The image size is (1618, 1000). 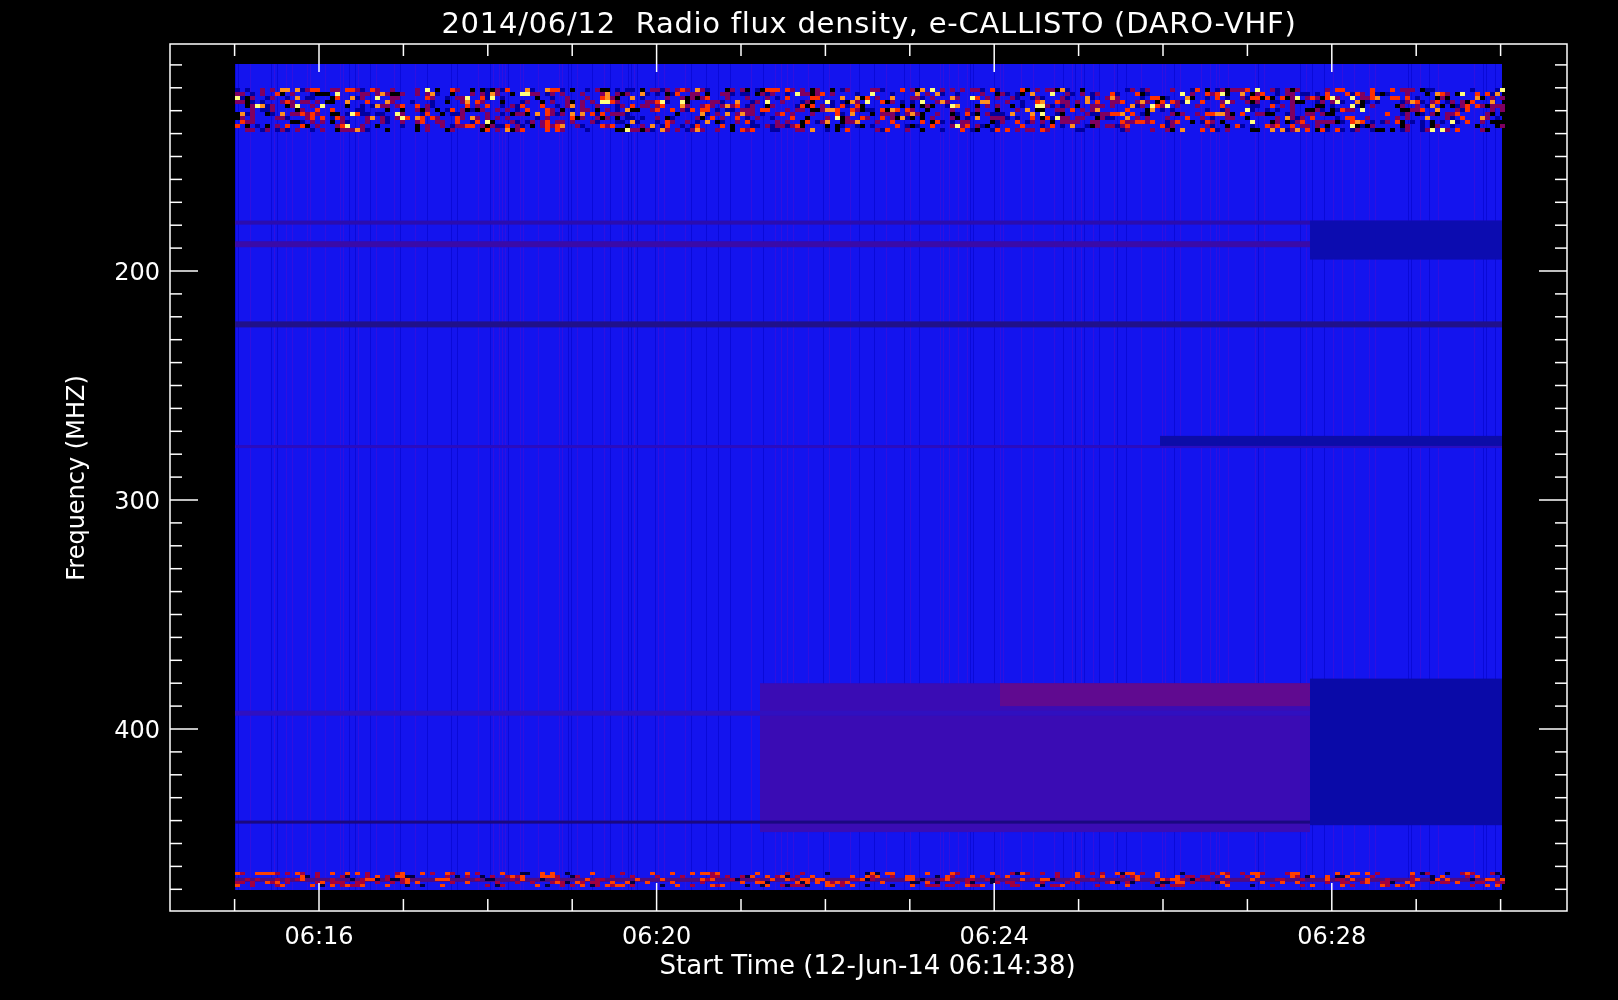 I want to click on tick-label: 06:16, so click(x=319, y=936).